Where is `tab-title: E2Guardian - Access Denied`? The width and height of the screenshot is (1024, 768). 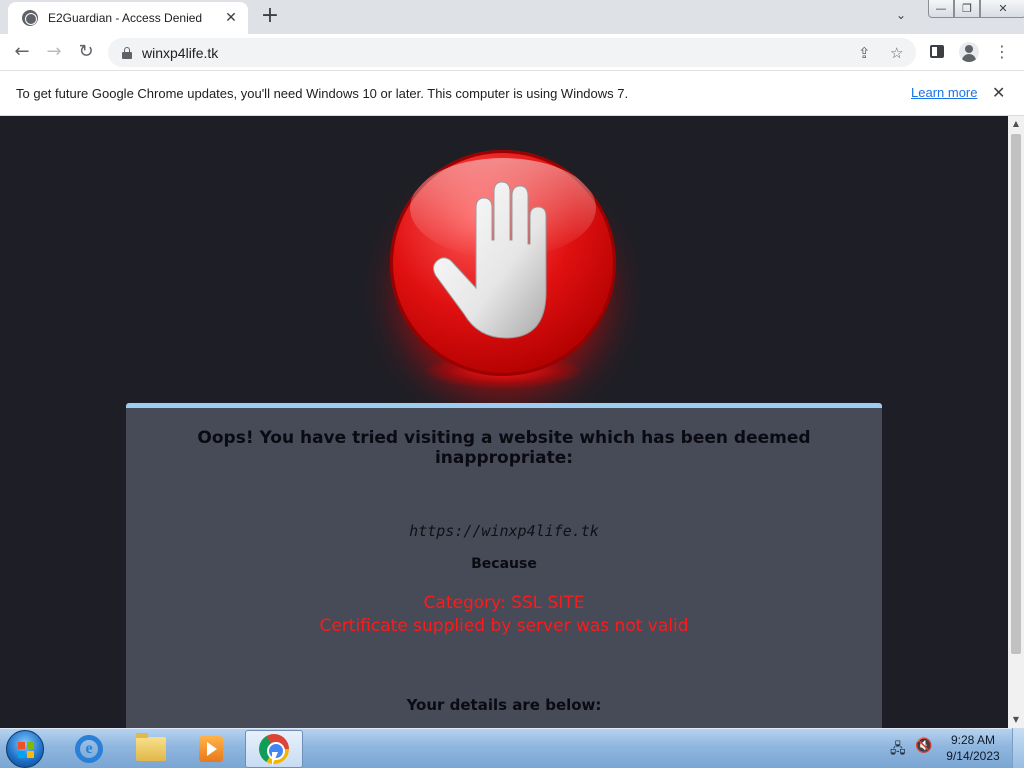
tab-title: E2Guardian - Access Denied is located at coordinates (125, 18).